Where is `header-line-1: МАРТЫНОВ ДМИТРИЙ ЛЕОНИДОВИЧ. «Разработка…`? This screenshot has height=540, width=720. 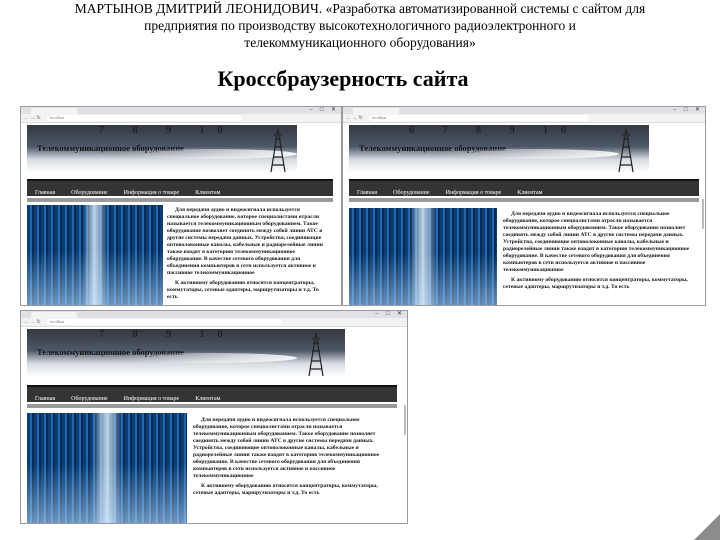 header-line-1: МАРТЫНОВ ДМИТРИЙ ЛЕОНИДОВИЧ. «Разработка… is located at coordinates (360, 8).